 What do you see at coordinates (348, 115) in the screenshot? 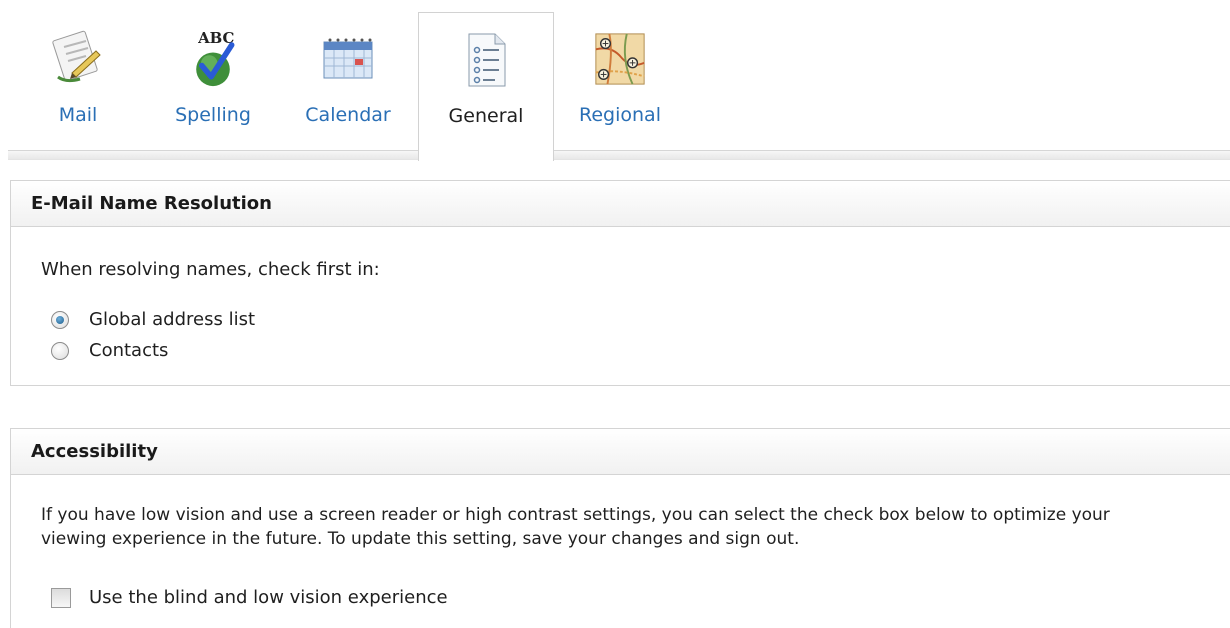
I see `tab-calendar-label: Calendar` at bounding box center [348, 115].